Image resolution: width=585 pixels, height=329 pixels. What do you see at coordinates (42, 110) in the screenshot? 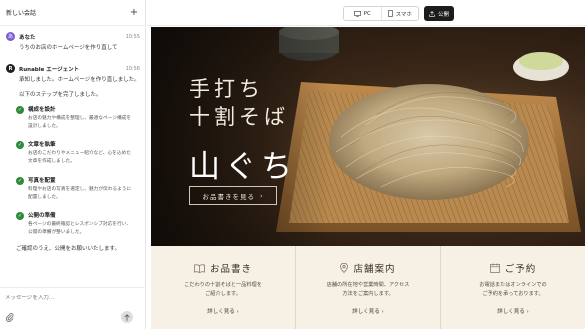
I see `step-title: 構成を設計` at bounding box center [42, 110].